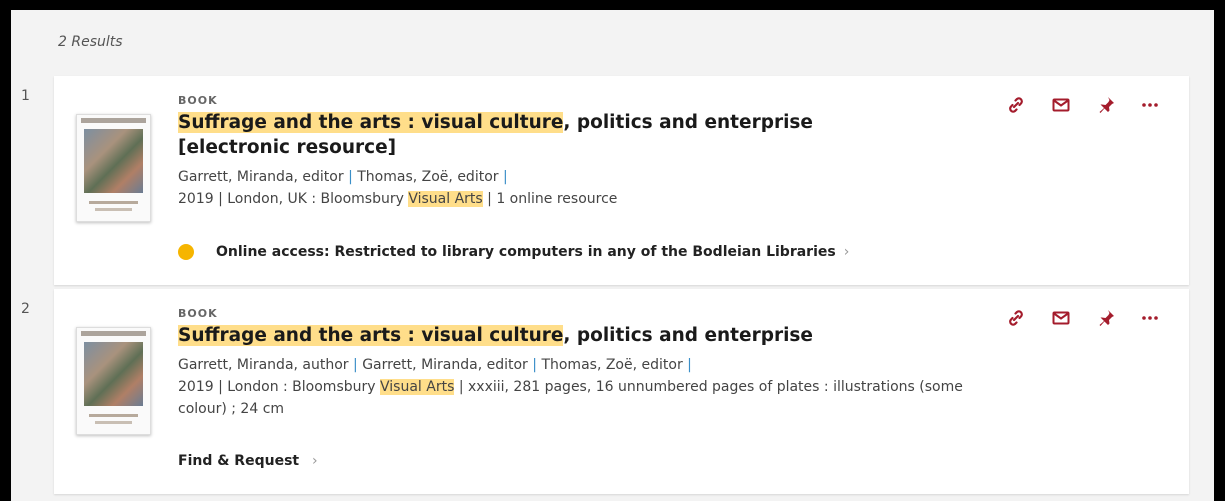 Image resolution: width=1225 pixels, height=501 pixels. Describe the element at coordinates (238, 461) in the screenshot. I see `find-request-label: Find & Request` at that location.